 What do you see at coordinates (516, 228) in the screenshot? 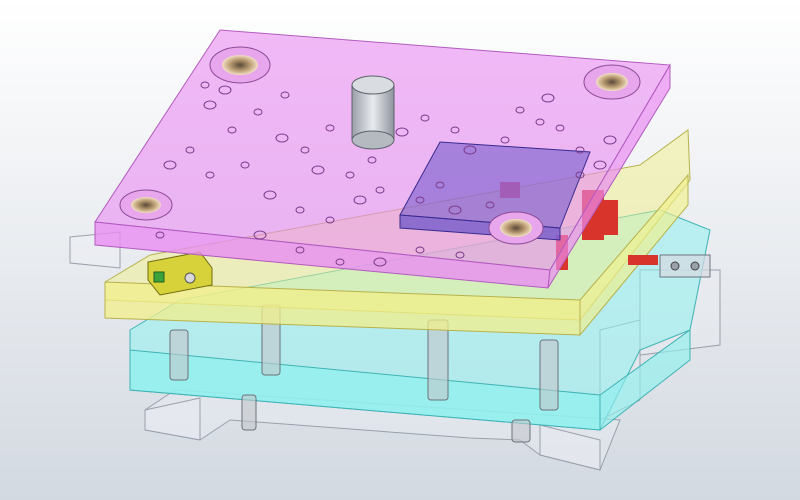
I see `bushing-bottom-right-icon` at bounding box center [516, 228].